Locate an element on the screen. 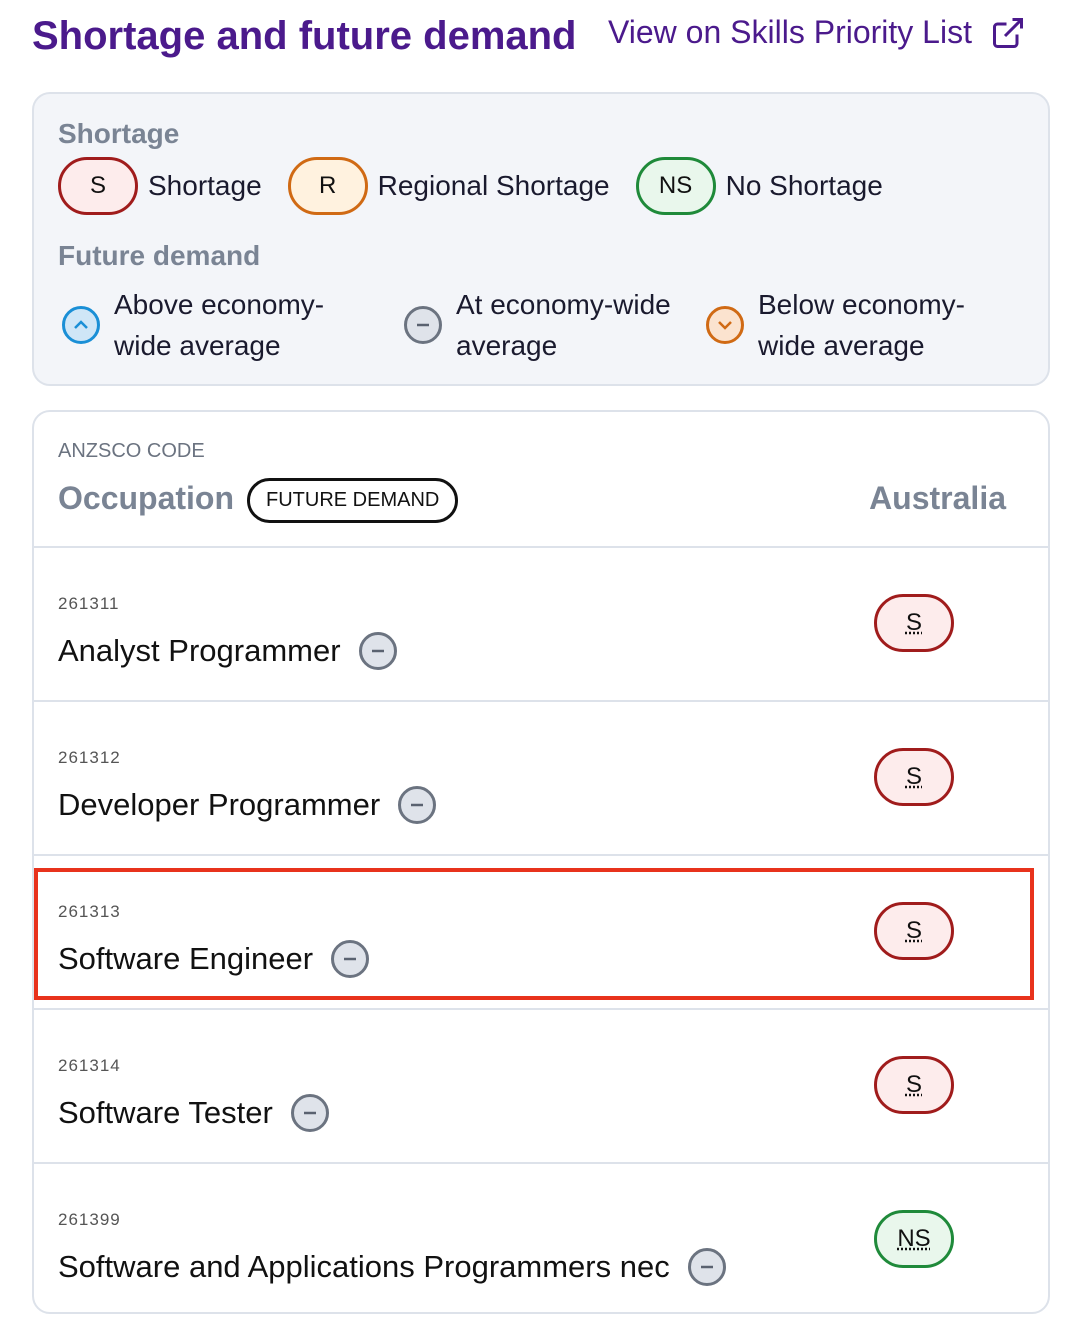 This screenshot has height=1340, width=1080. regional-shortage-label: Regional Shortage is located at coordinates (493, 185).